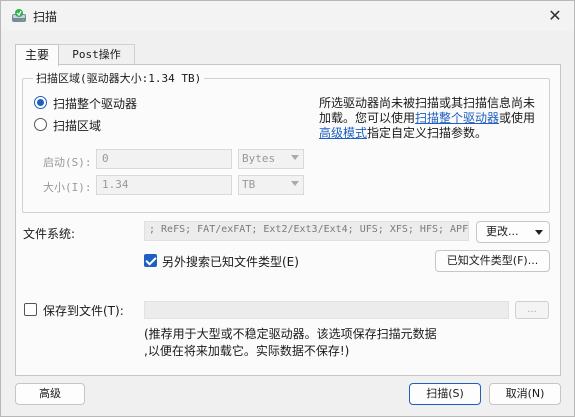 The width and height of the screenshot is (575, 417). I want to click on close-button: ✕, so click(555, 16).